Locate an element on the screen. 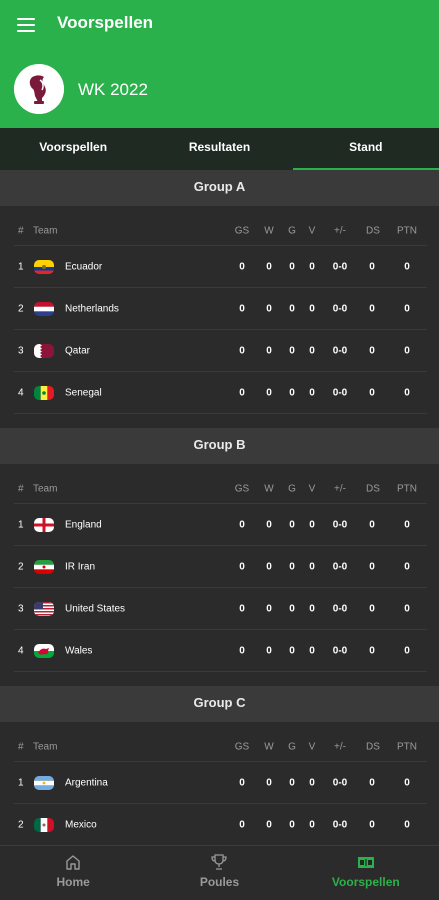 The width and height of the screenshot is (439, 900). table-row: 4 Wales 0 0 0 0 0-0 0 0 is located at coordinates (220, 651).